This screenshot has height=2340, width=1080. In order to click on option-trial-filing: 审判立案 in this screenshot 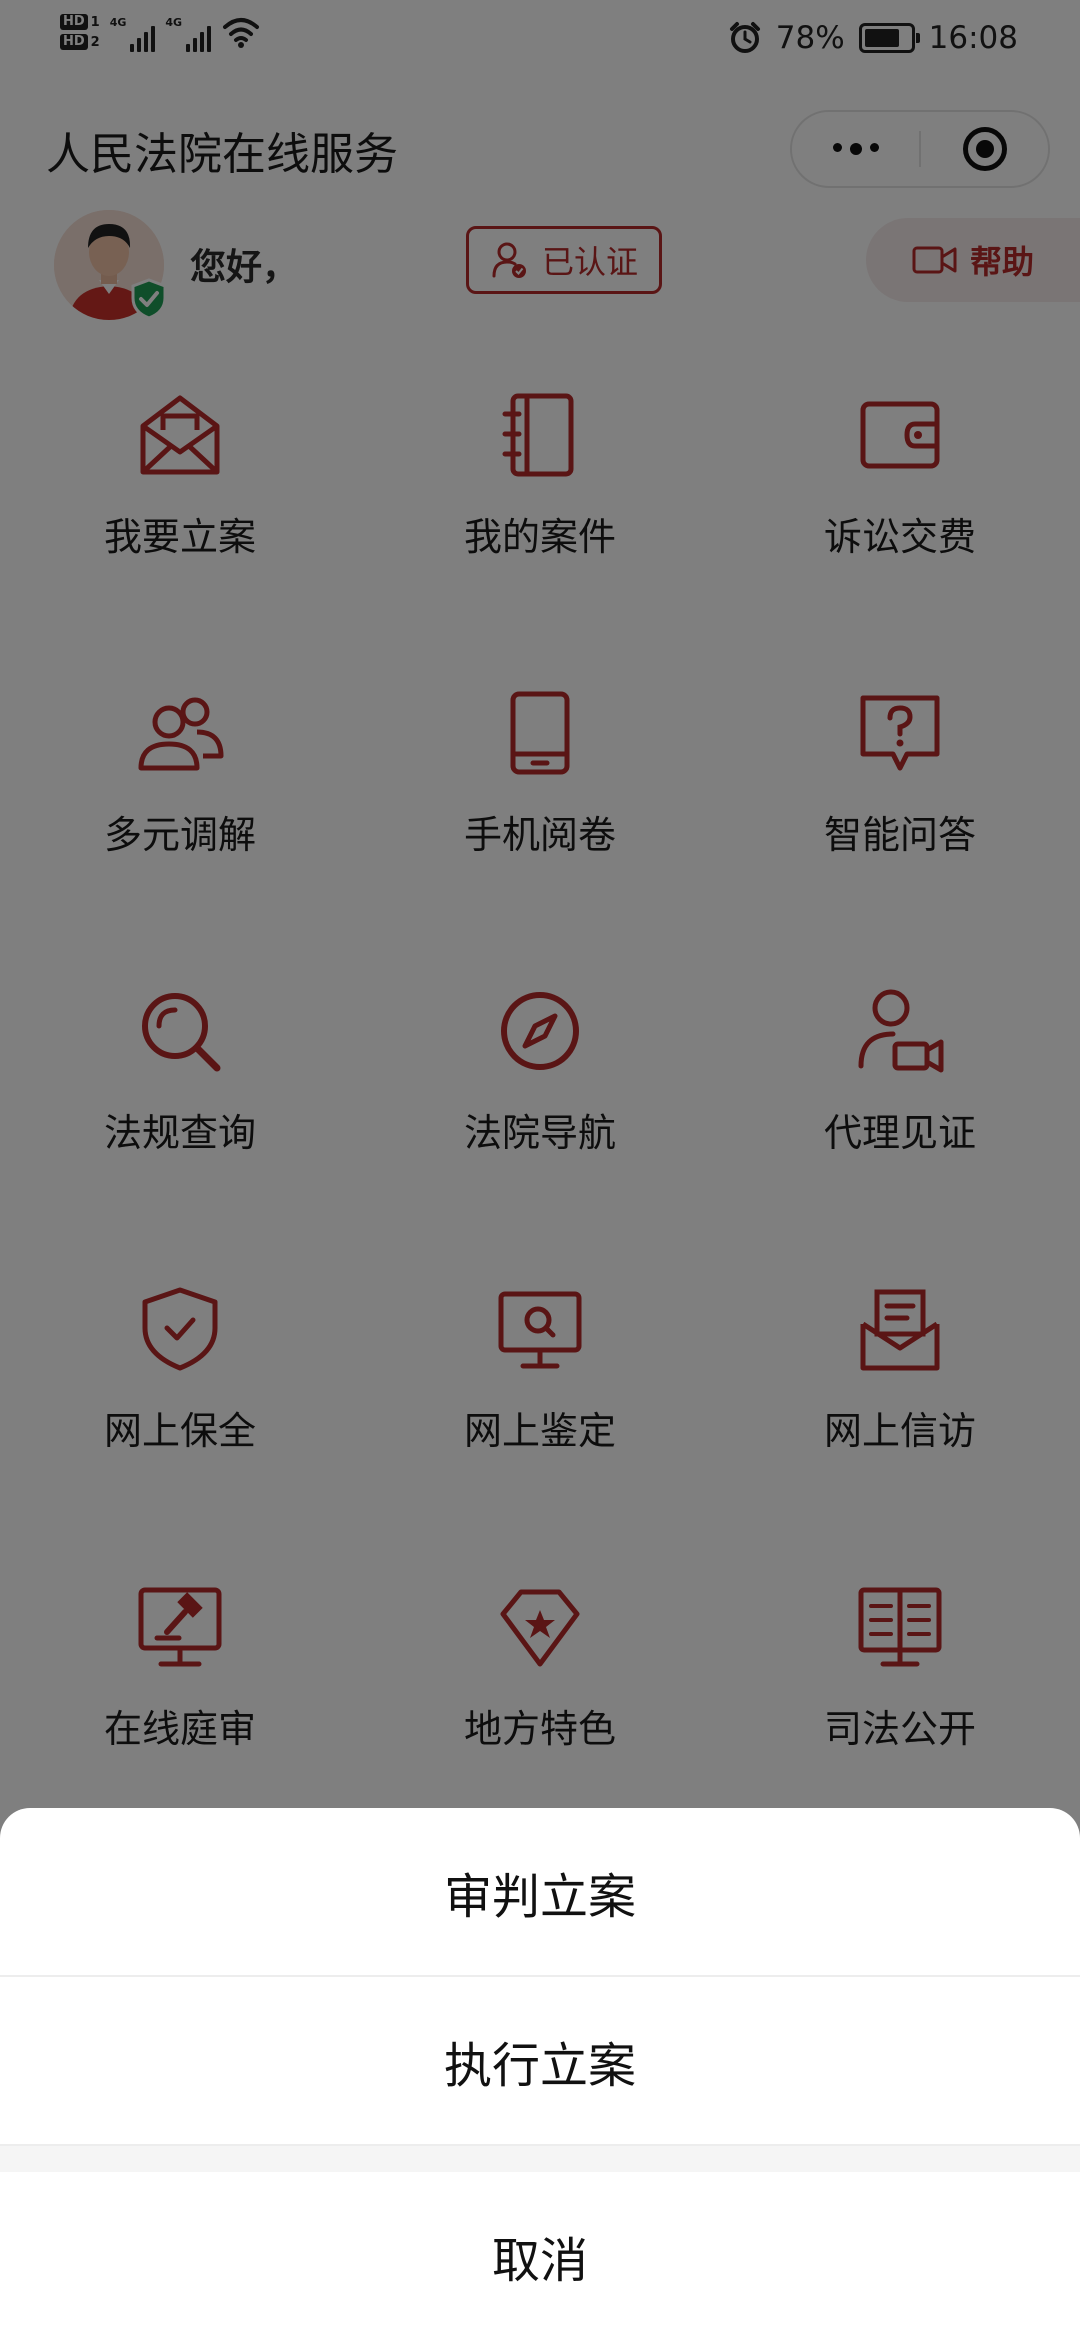, I will do `click(540, 1892)`.